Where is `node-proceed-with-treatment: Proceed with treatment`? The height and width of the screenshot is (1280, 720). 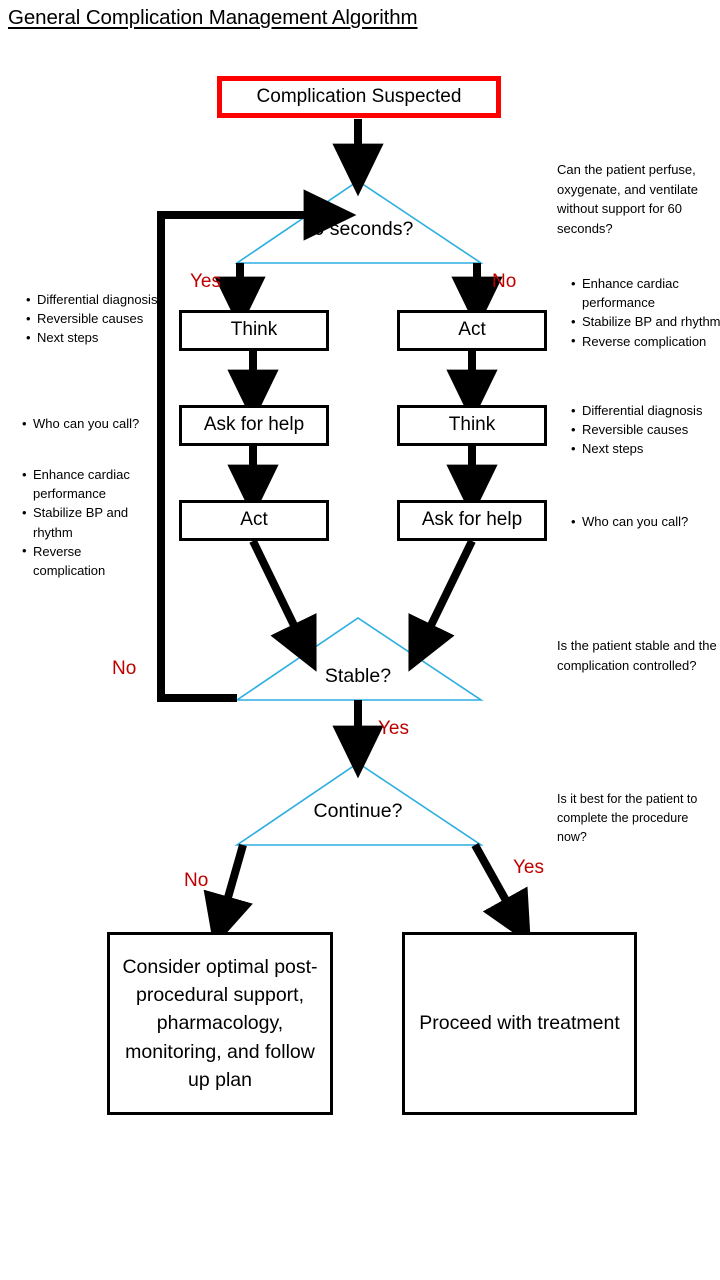
node-proceed-with-treatment: Proceed with treatment is located at coordinates (519, 1023).